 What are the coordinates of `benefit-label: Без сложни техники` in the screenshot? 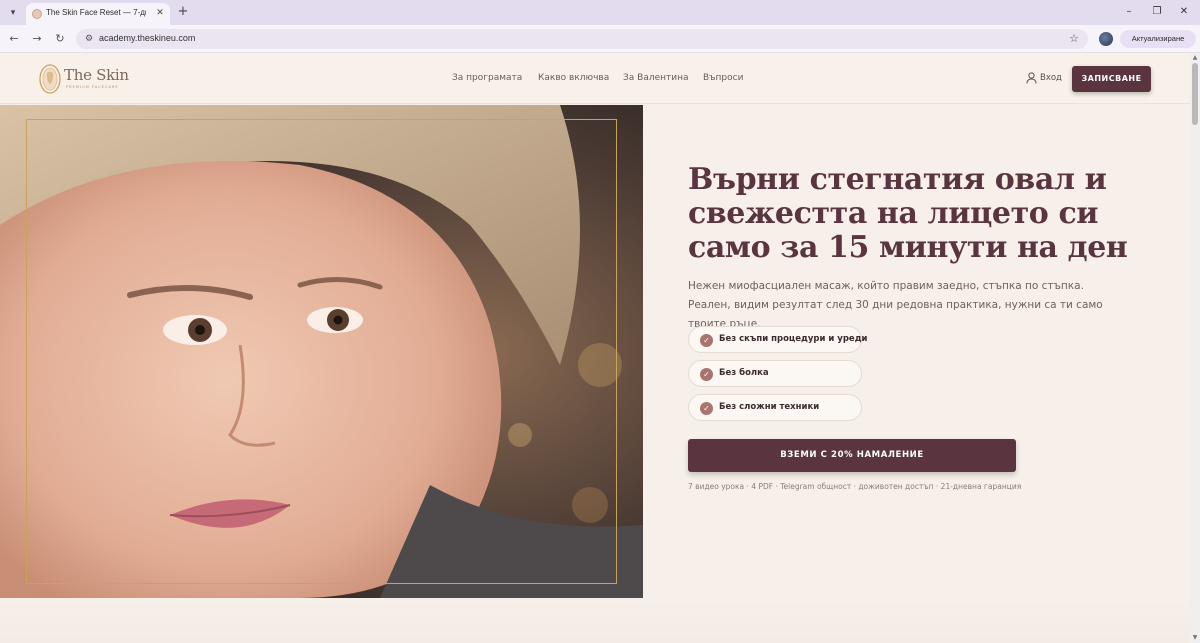 It's located at (769, 407).